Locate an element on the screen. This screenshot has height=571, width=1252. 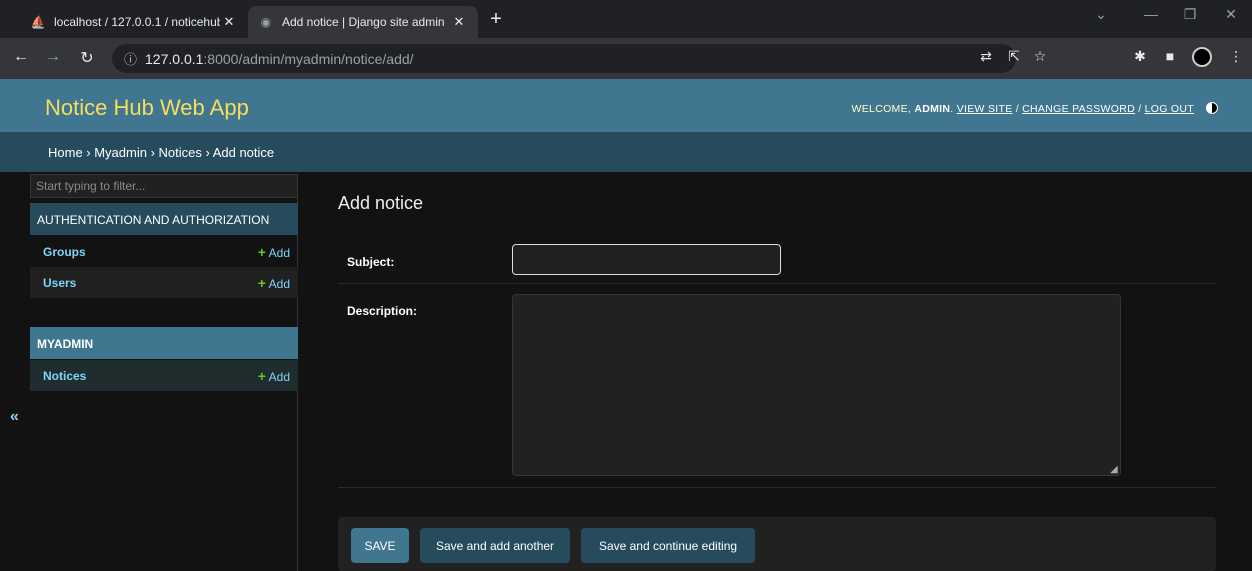
page-title: Add notice is located at coordinates (381, 203).